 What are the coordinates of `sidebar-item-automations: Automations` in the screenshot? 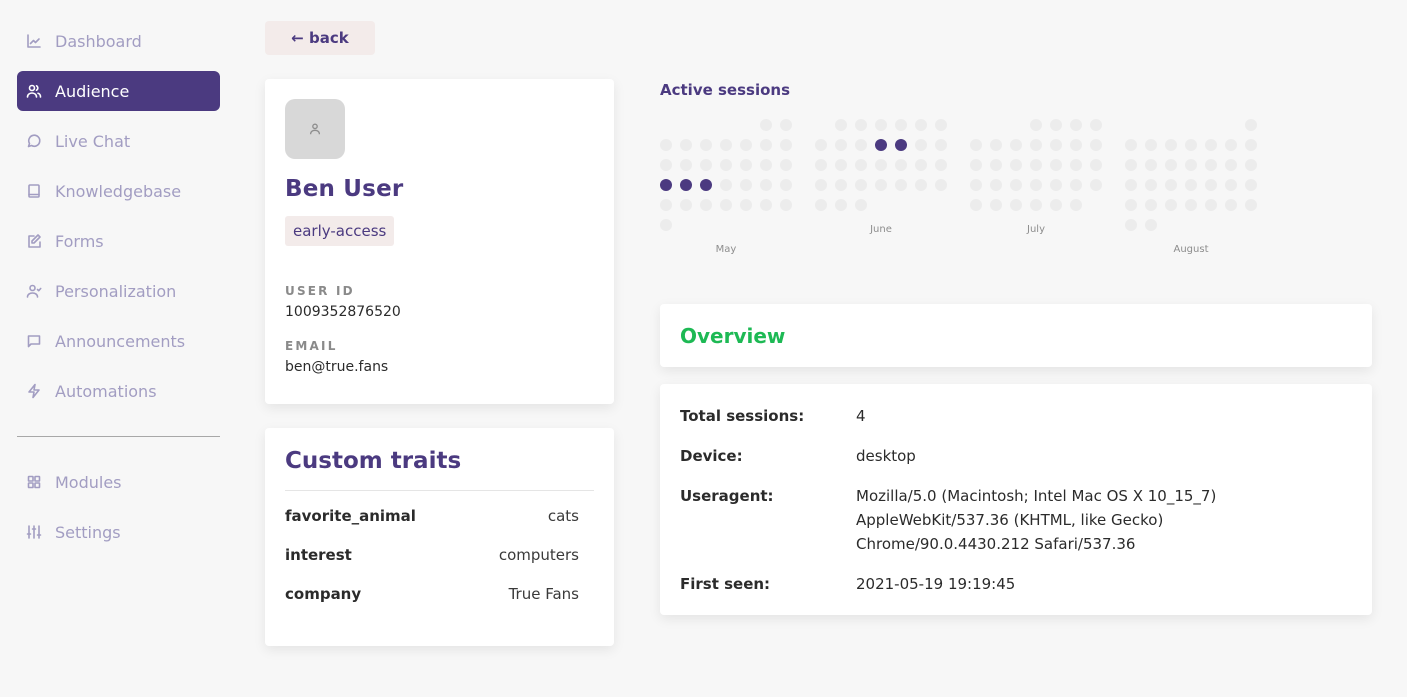 It's located at (118, 391).